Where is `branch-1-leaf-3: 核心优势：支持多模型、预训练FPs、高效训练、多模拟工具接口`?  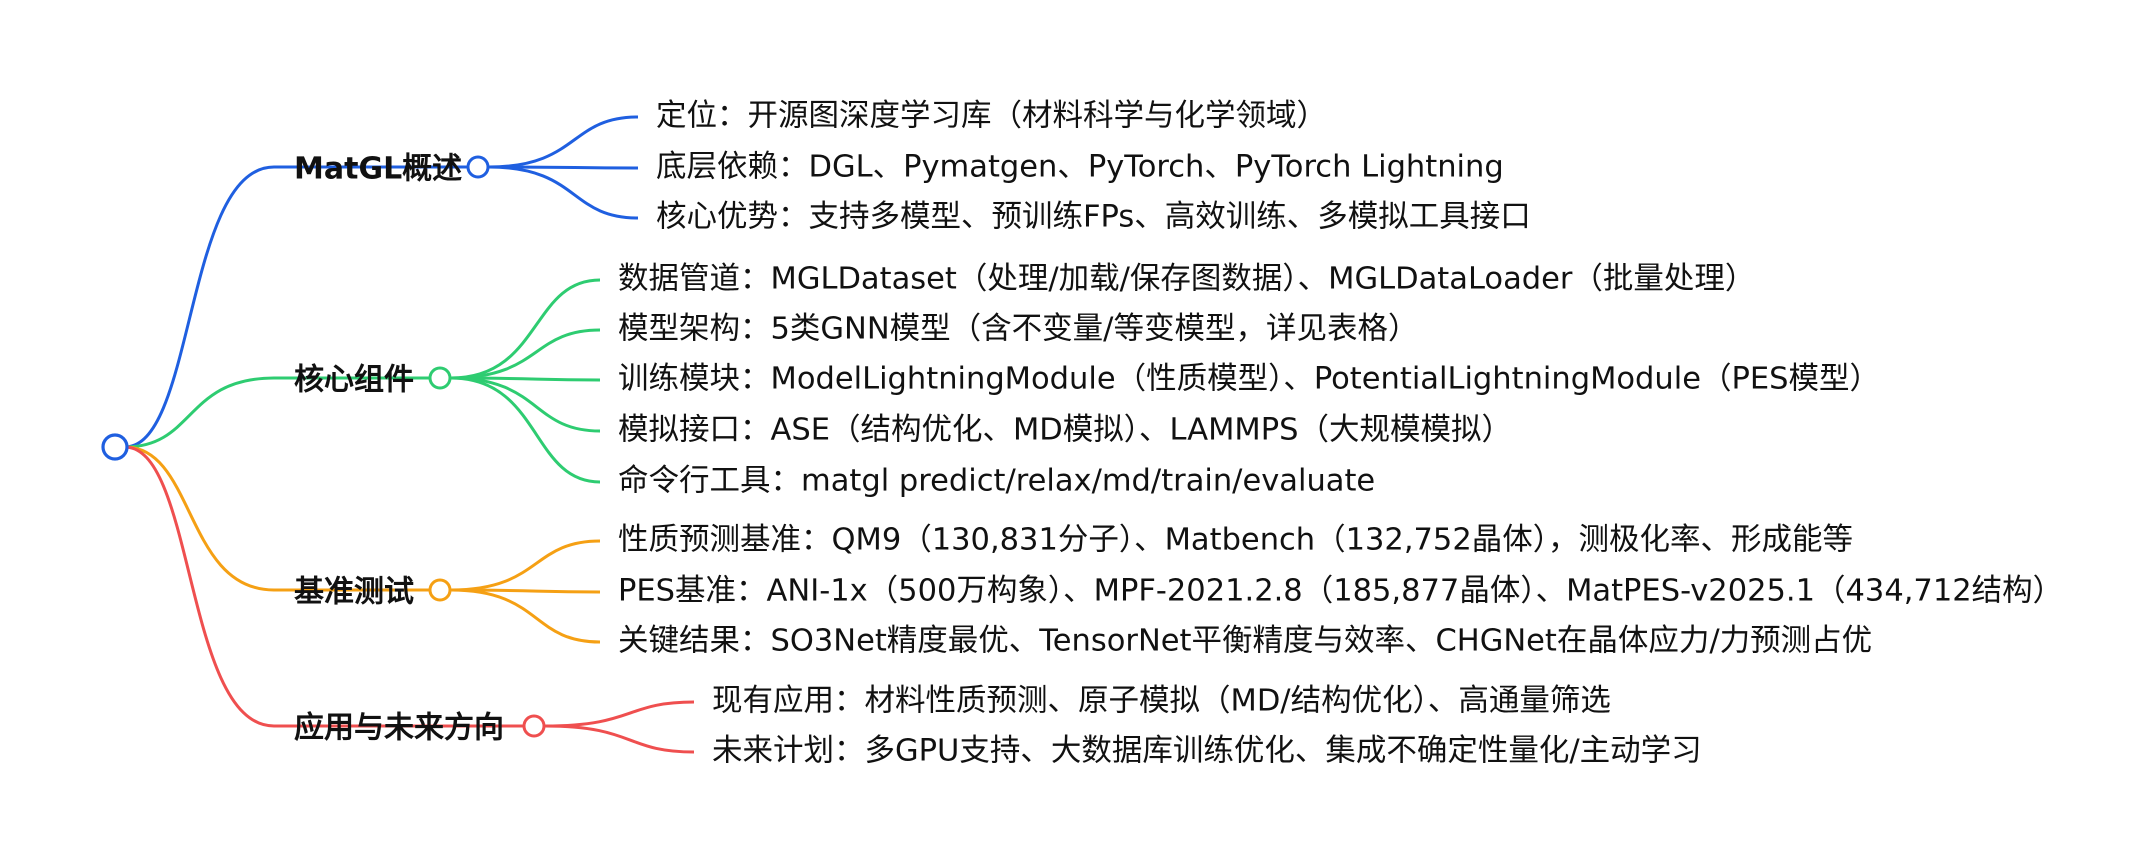
branch-1-leaf-3: 核心优势：支持多模型、预训练FPs、高效训练、多模拟工具接口 is located at coordinates (1093, 217).